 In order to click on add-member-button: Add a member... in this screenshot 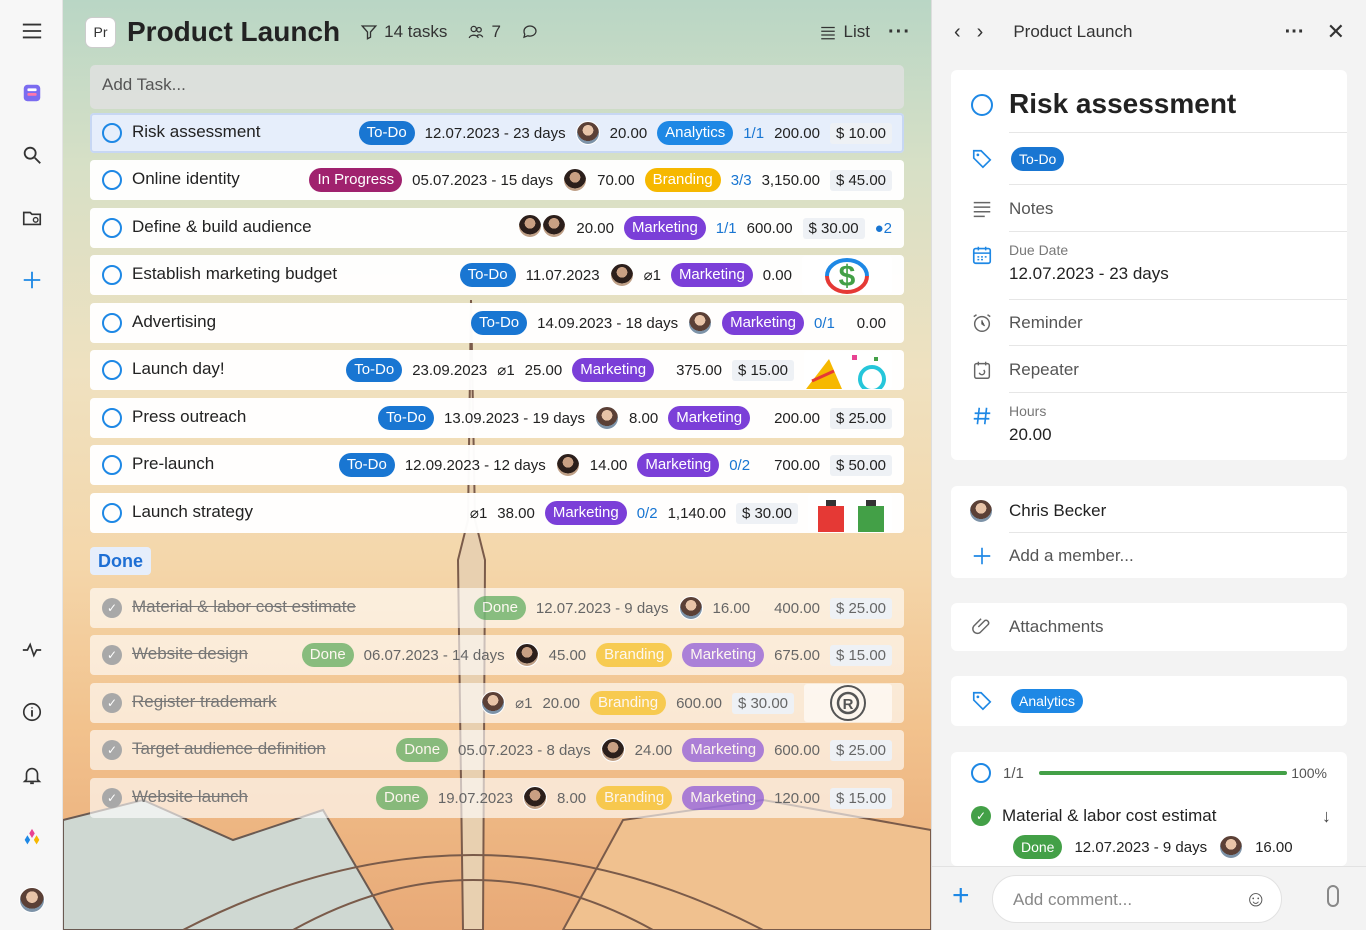, I will do `click(1071, 556)`.